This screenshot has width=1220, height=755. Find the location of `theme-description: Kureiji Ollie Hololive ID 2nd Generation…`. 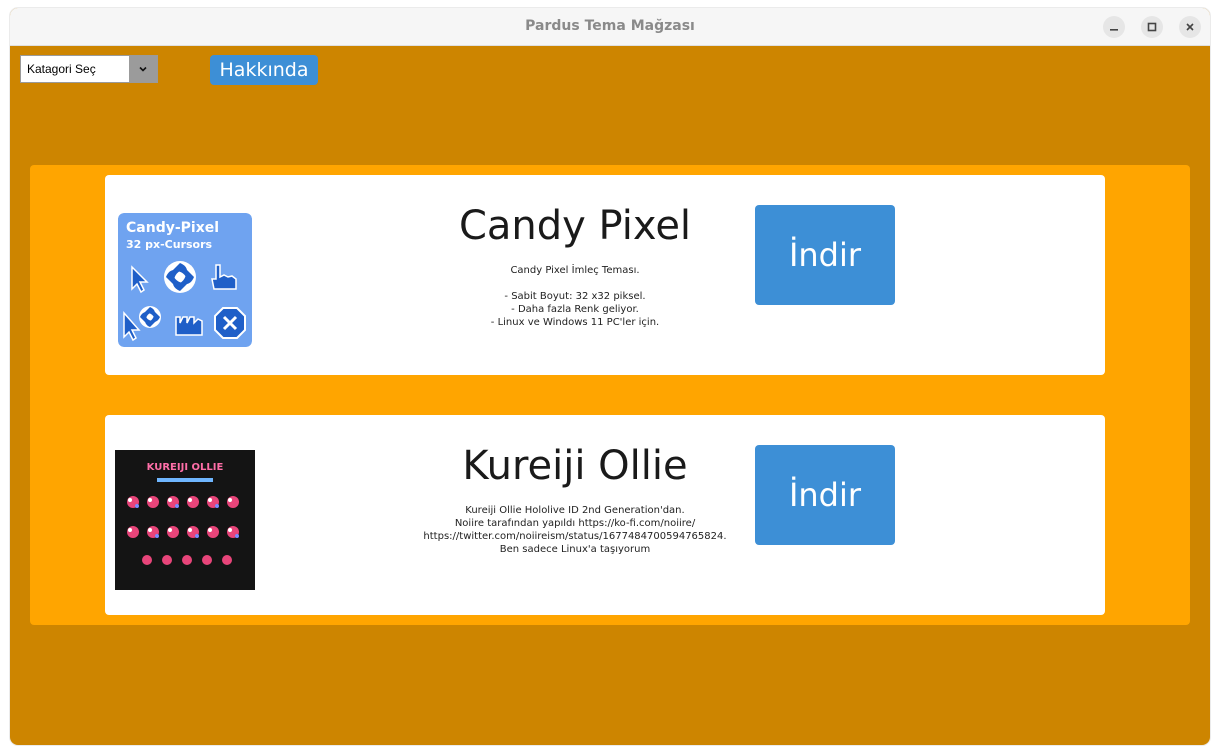

theme-description: Kureiji Ollie Hololive ID 2nd Generation… is located at coordinates (575, 530).